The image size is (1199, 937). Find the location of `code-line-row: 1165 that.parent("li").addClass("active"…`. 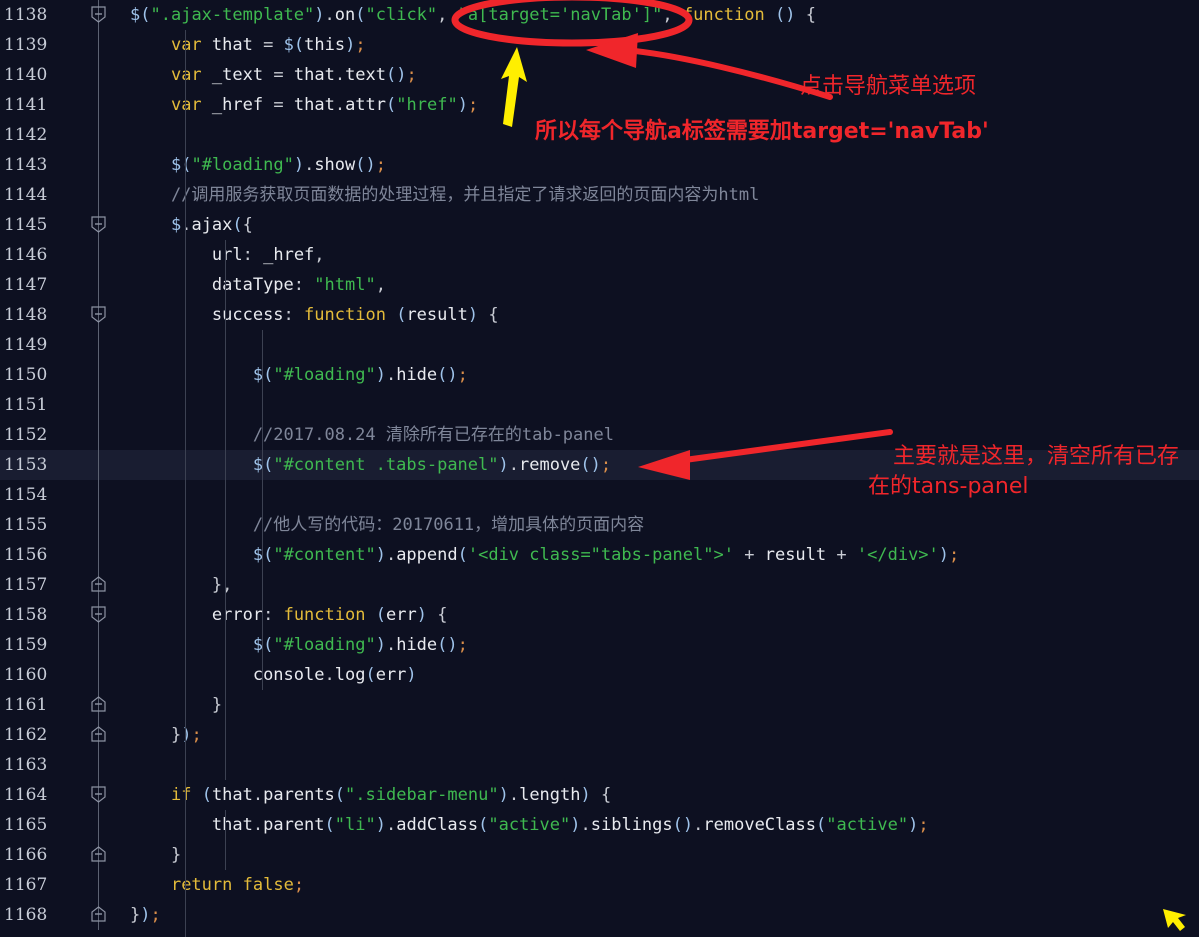

code-line-row: 1165 that.parent("li").addClass("active"… is located at coordinates (599, 825).